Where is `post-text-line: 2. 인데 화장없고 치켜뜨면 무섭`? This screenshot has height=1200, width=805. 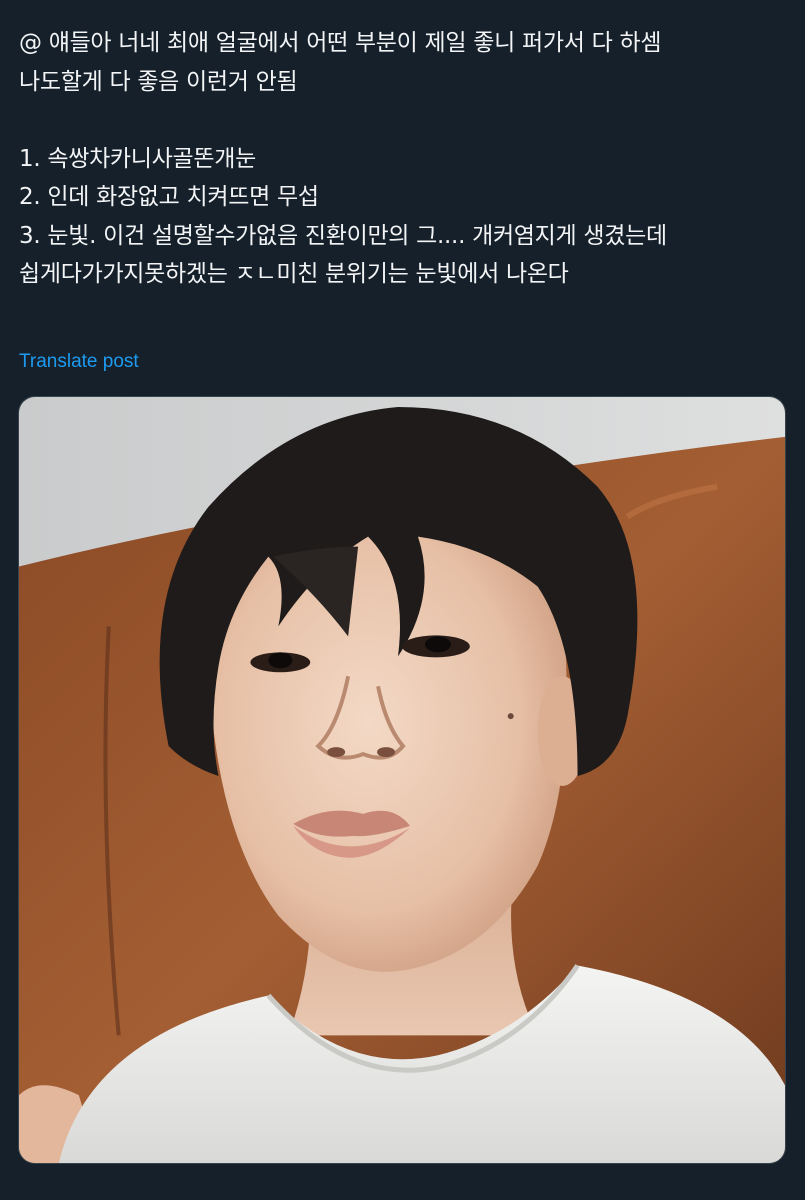 post-text-line: 2. 인데 화장없고 치켜뜨면 무섭 is located at coordinates (169, 197).